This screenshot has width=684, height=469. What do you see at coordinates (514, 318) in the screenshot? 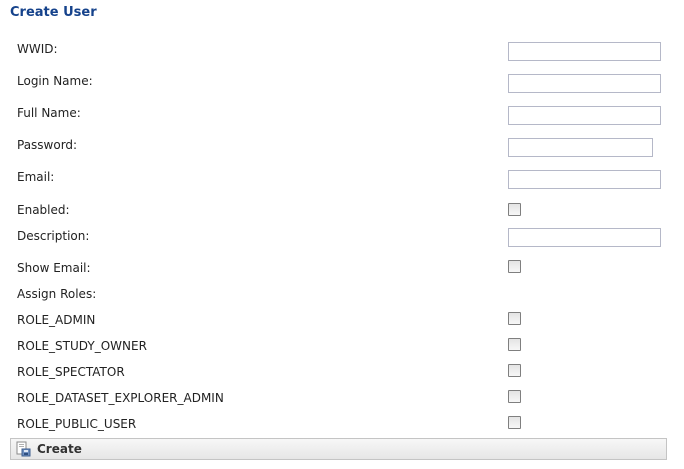
I see `role-admin-checkbox` at bounding box center [514, 318].